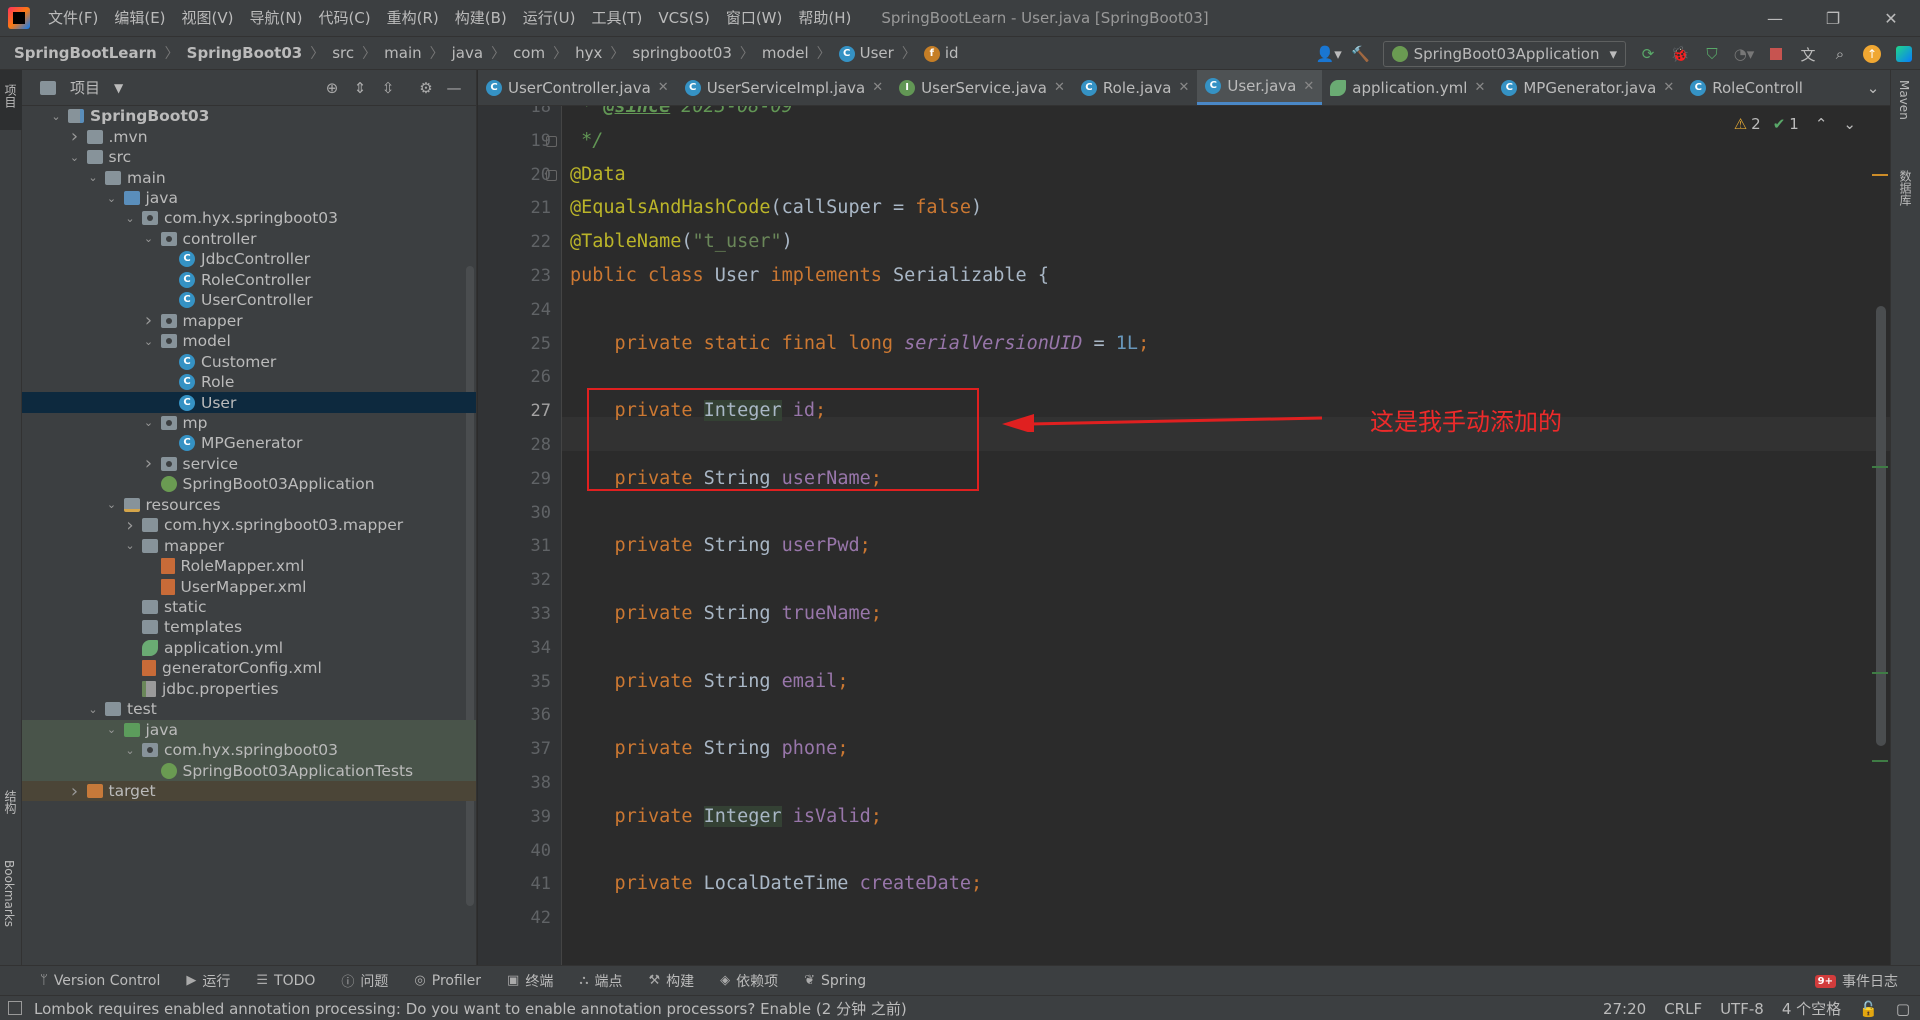  Describe the element at coordinates (776, 208) in the screenshot. I see `code-line: @EqualsAndHashCode(callSuper = false)` at that location.